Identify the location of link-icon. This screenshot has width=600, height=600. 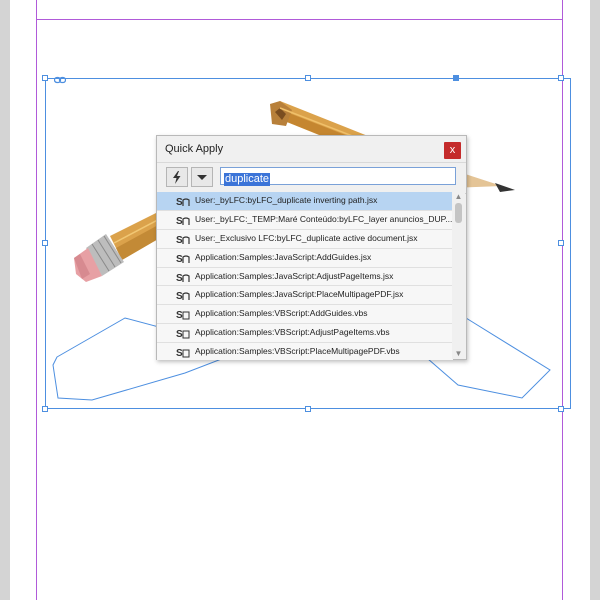
(60, 80).